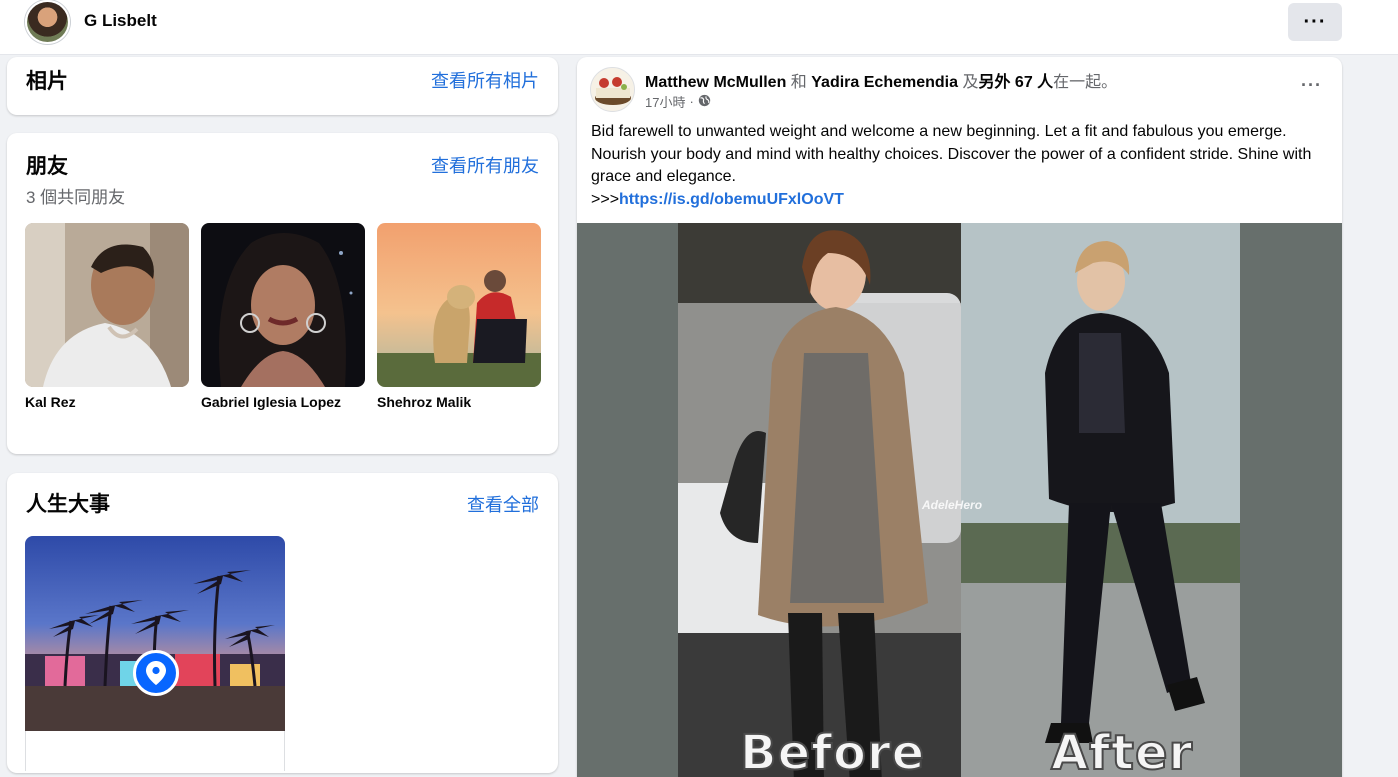  I want to click on see-all-photos-link: 查看所有相片, so click(485, 80).